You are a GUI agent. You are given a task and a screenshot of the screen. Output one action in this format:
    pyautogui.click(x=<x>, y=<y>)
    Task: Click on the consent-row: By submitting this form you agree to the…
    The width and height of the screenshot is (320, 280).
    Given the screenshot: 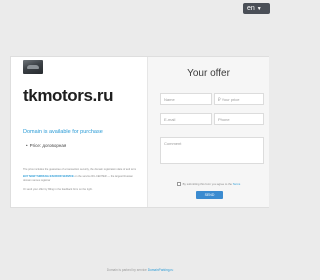 What is the action you would take?
    pyautogui.click(x=208, y=184)
    